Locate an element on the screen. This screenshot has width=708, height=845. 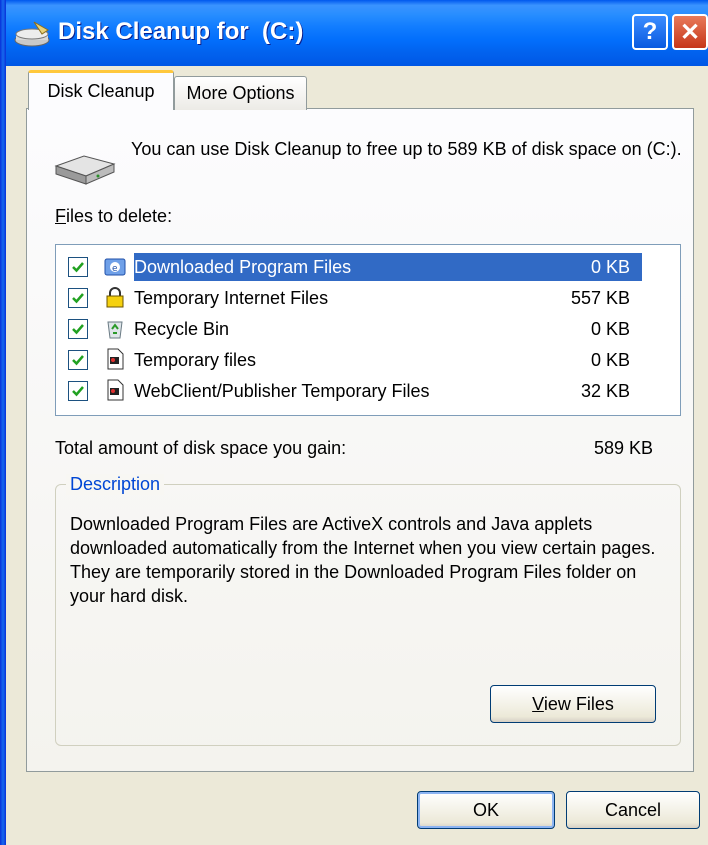
description-legend: Description is located at coordinates (115, 484).